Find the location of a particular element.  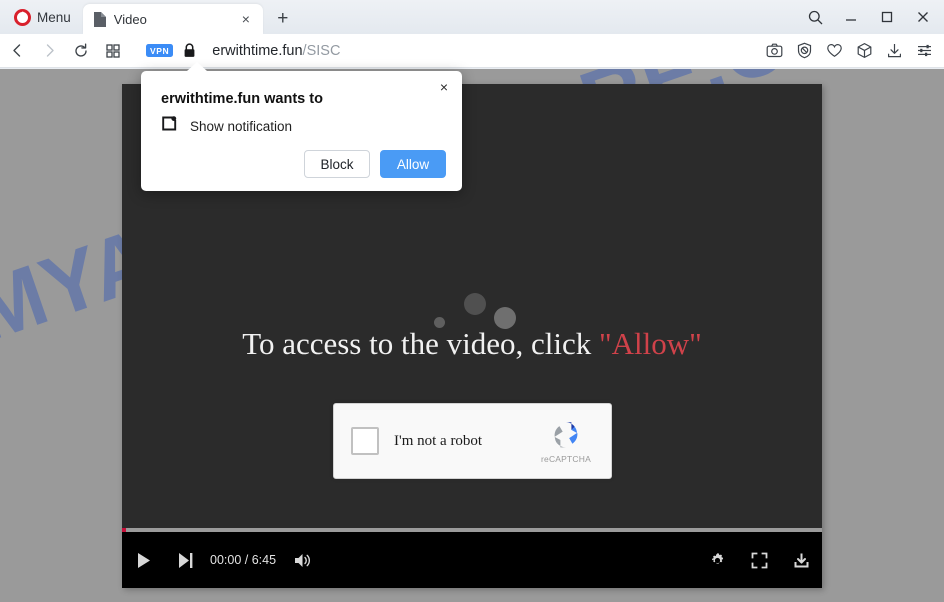

recaptcha-brand: reCAPTCHA is located at coordinates (566, 441).